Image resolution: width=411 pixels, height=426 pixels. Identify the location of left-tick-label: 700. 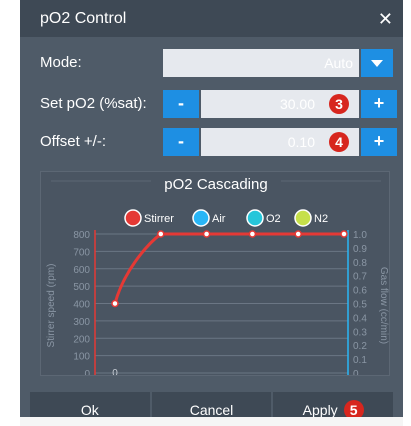
(81, 252).